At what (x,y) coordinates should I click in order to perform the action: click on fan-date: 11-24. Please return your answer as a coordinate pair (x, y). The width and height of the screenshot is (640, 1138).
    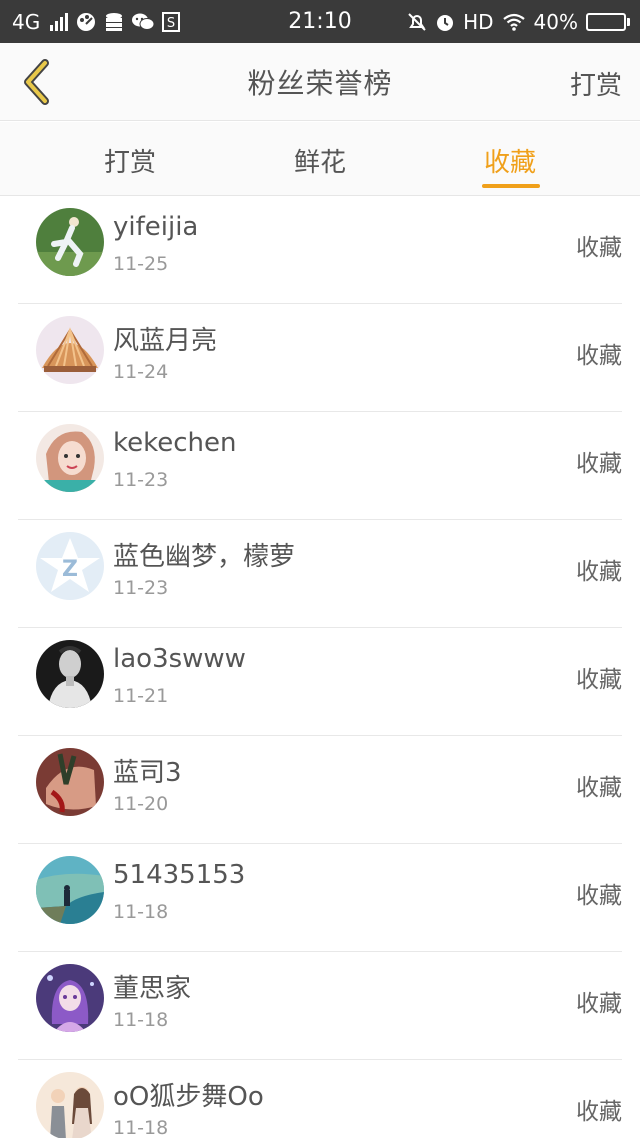
    Looking at the image, I should click on (141, 372).